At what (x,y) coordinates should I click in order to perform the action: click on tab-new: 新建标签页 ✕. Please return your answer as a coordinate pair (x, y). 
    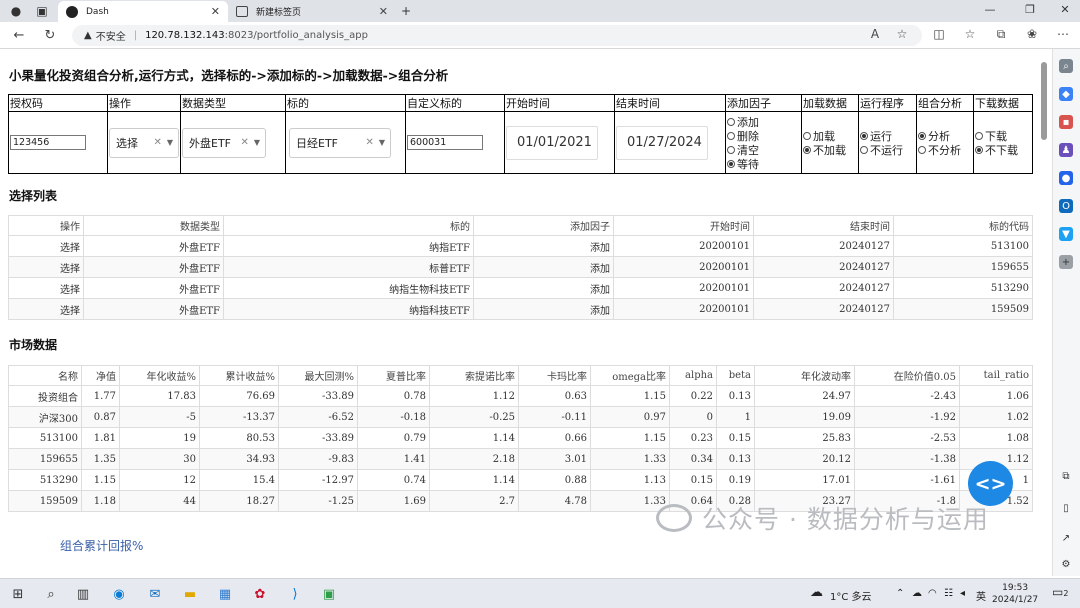
    Looking at the image, I should click on (312, 11).